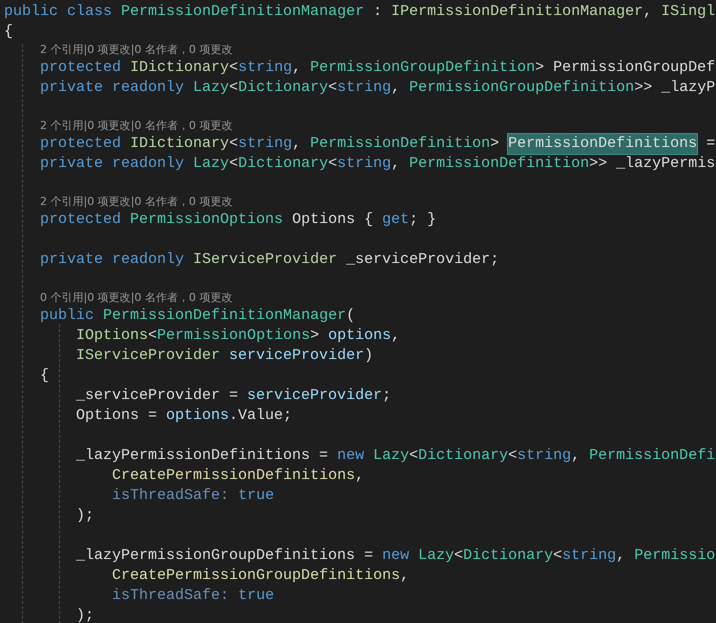 Image resolution: width=716 pixels, height=623 pixels. I want to click on code-line: _lazyPermissionGroupDefinitions = new Lazy<Dictionary<string, Permissio, so click(396, 556).